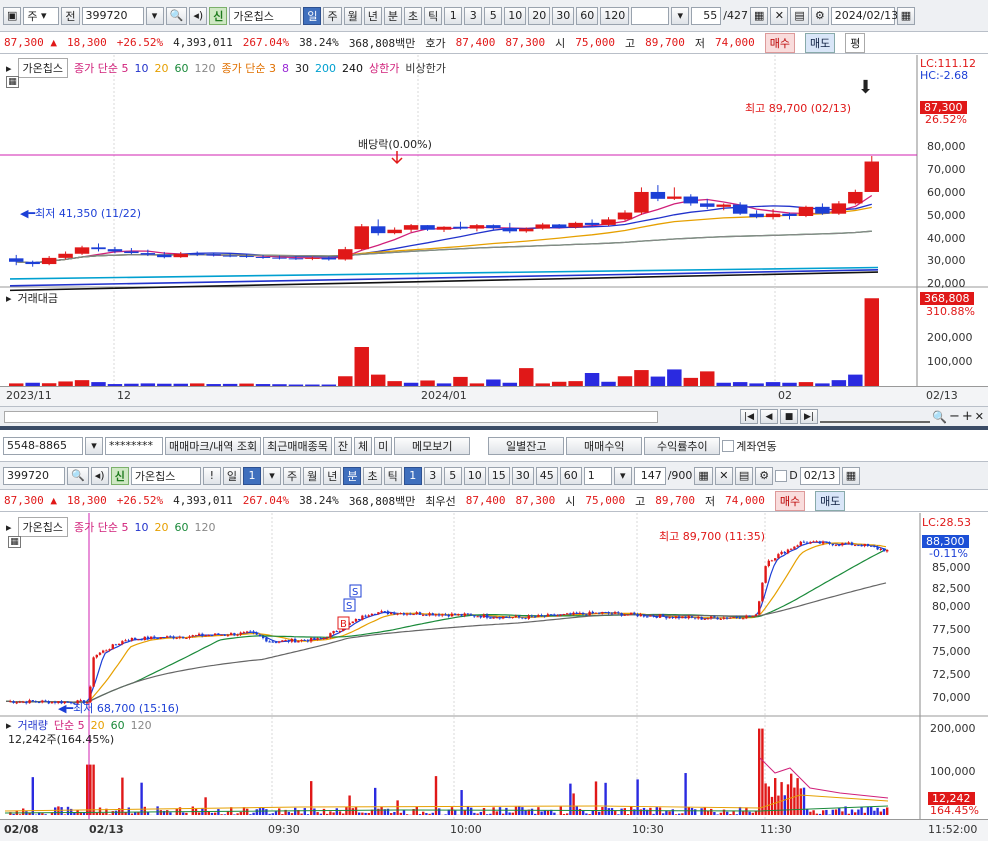 This screenshot has width=988, height=841. What do you see at coordinates (570, 475) in the screenshot?
I see `bottom-num-60: 60` at bounding box center [570, 475].